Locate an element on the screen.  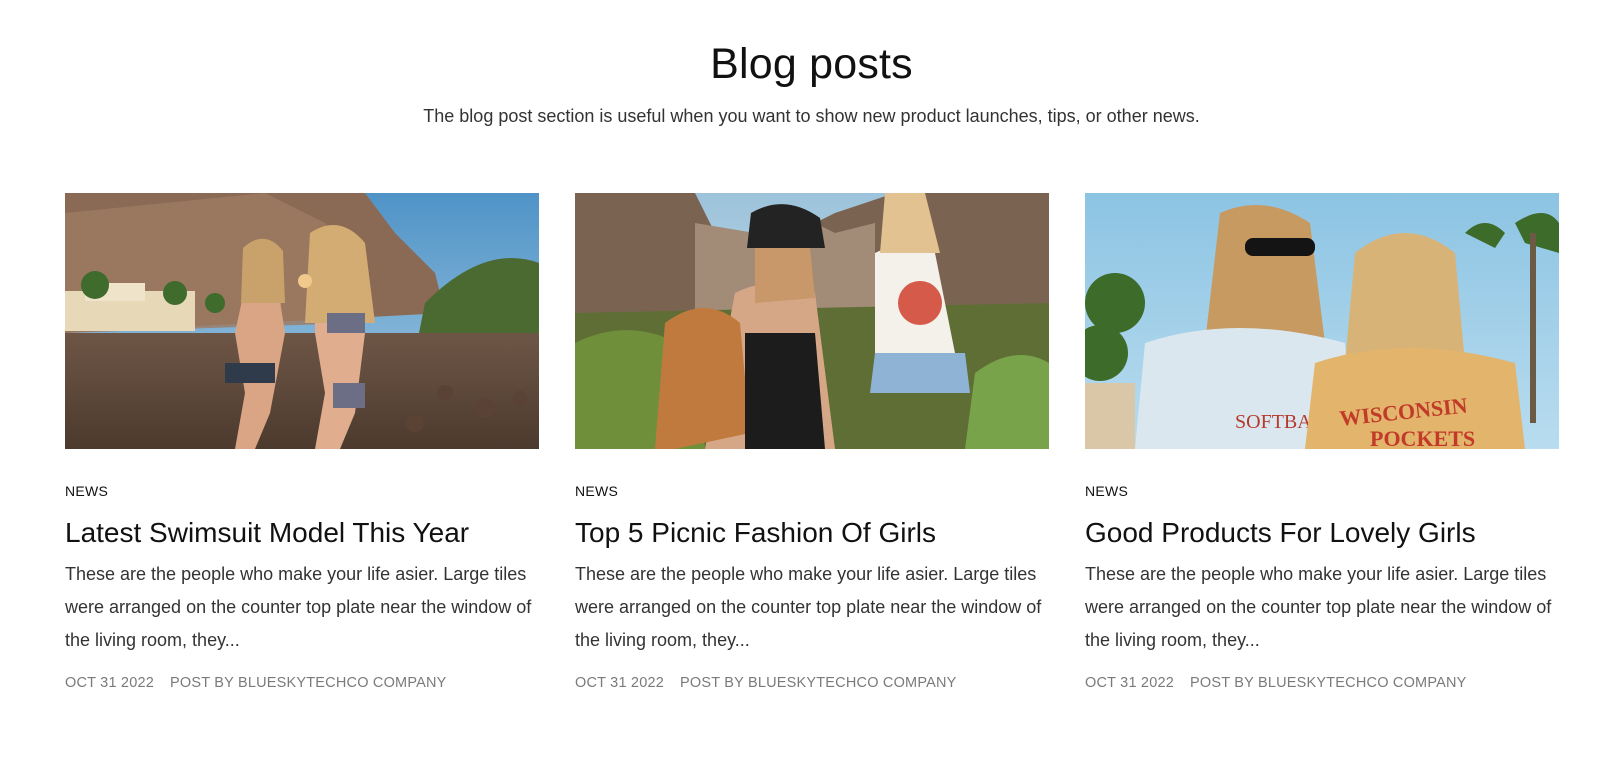
two-women-swimsuits-beach-photo is located at coordinates (302, 321).